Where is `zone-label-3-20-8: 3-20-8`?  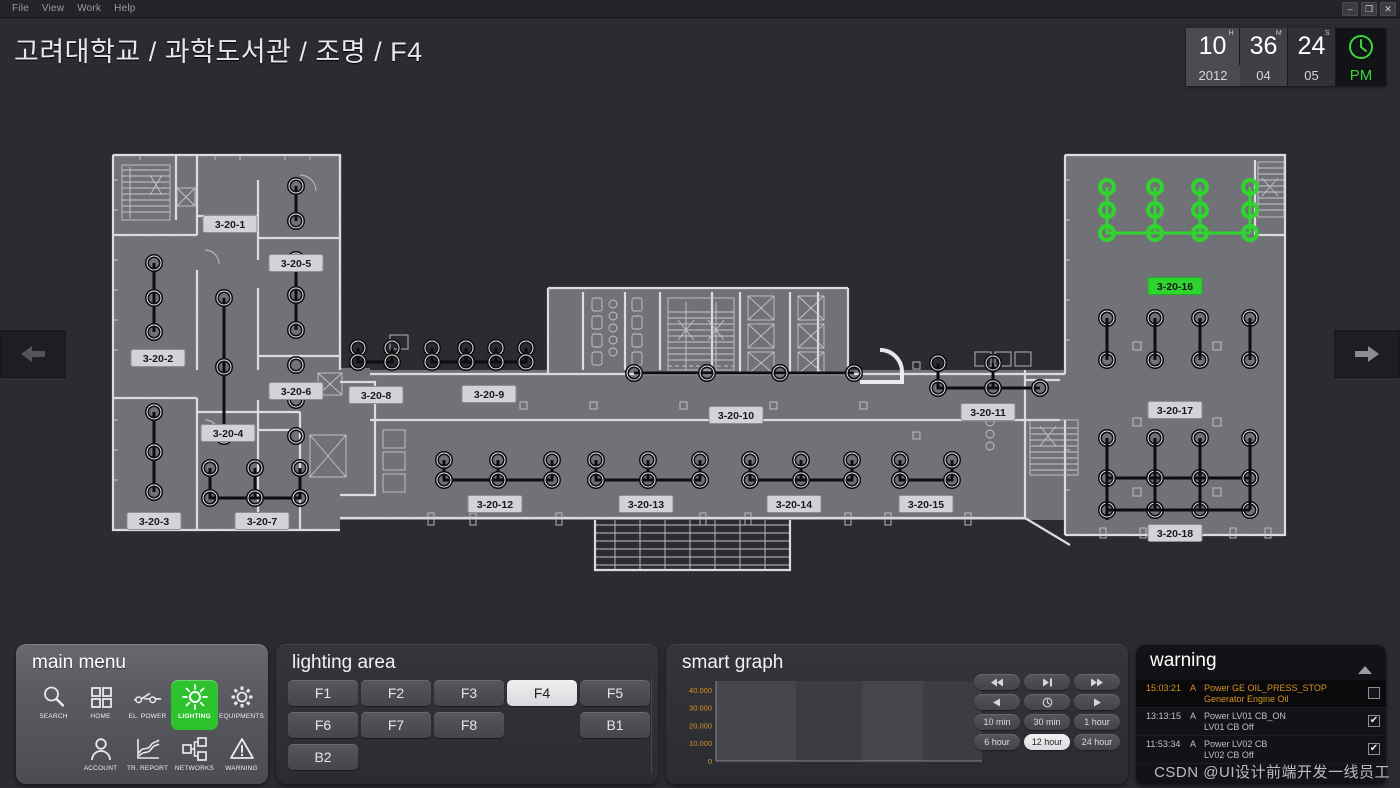 zone-label-3-20-8: 3-20-8 is located at coordinates (376, 395).